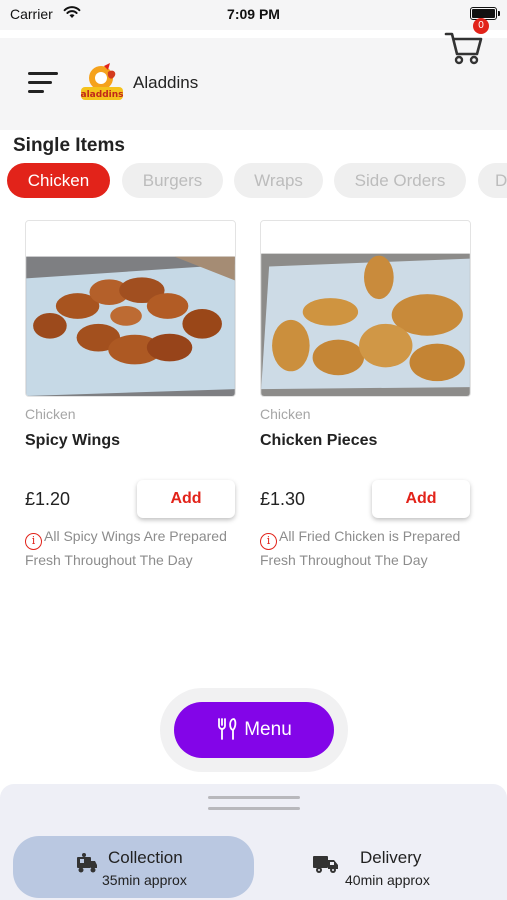 Image resolution: width=507 pixels, height=900 pixels. What do you see at coordinates (481, 26) in the screenshot?
I see `cart-count-badge: 0` at bounding box center [481, 26].